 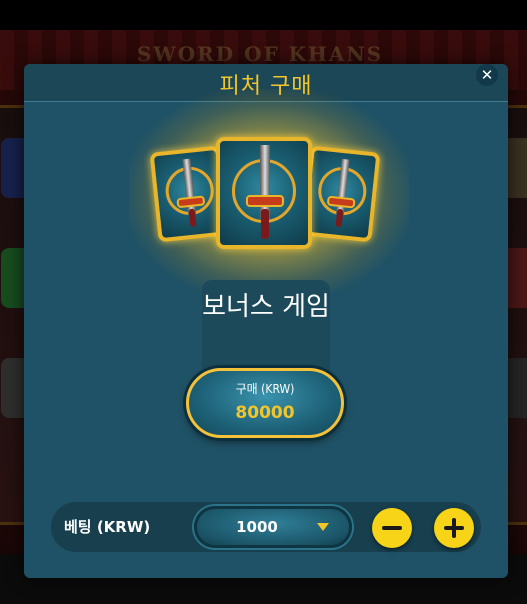 I want to click on bet-controls: 베팅 (KRW) 1000, so click(x=266, y=527).